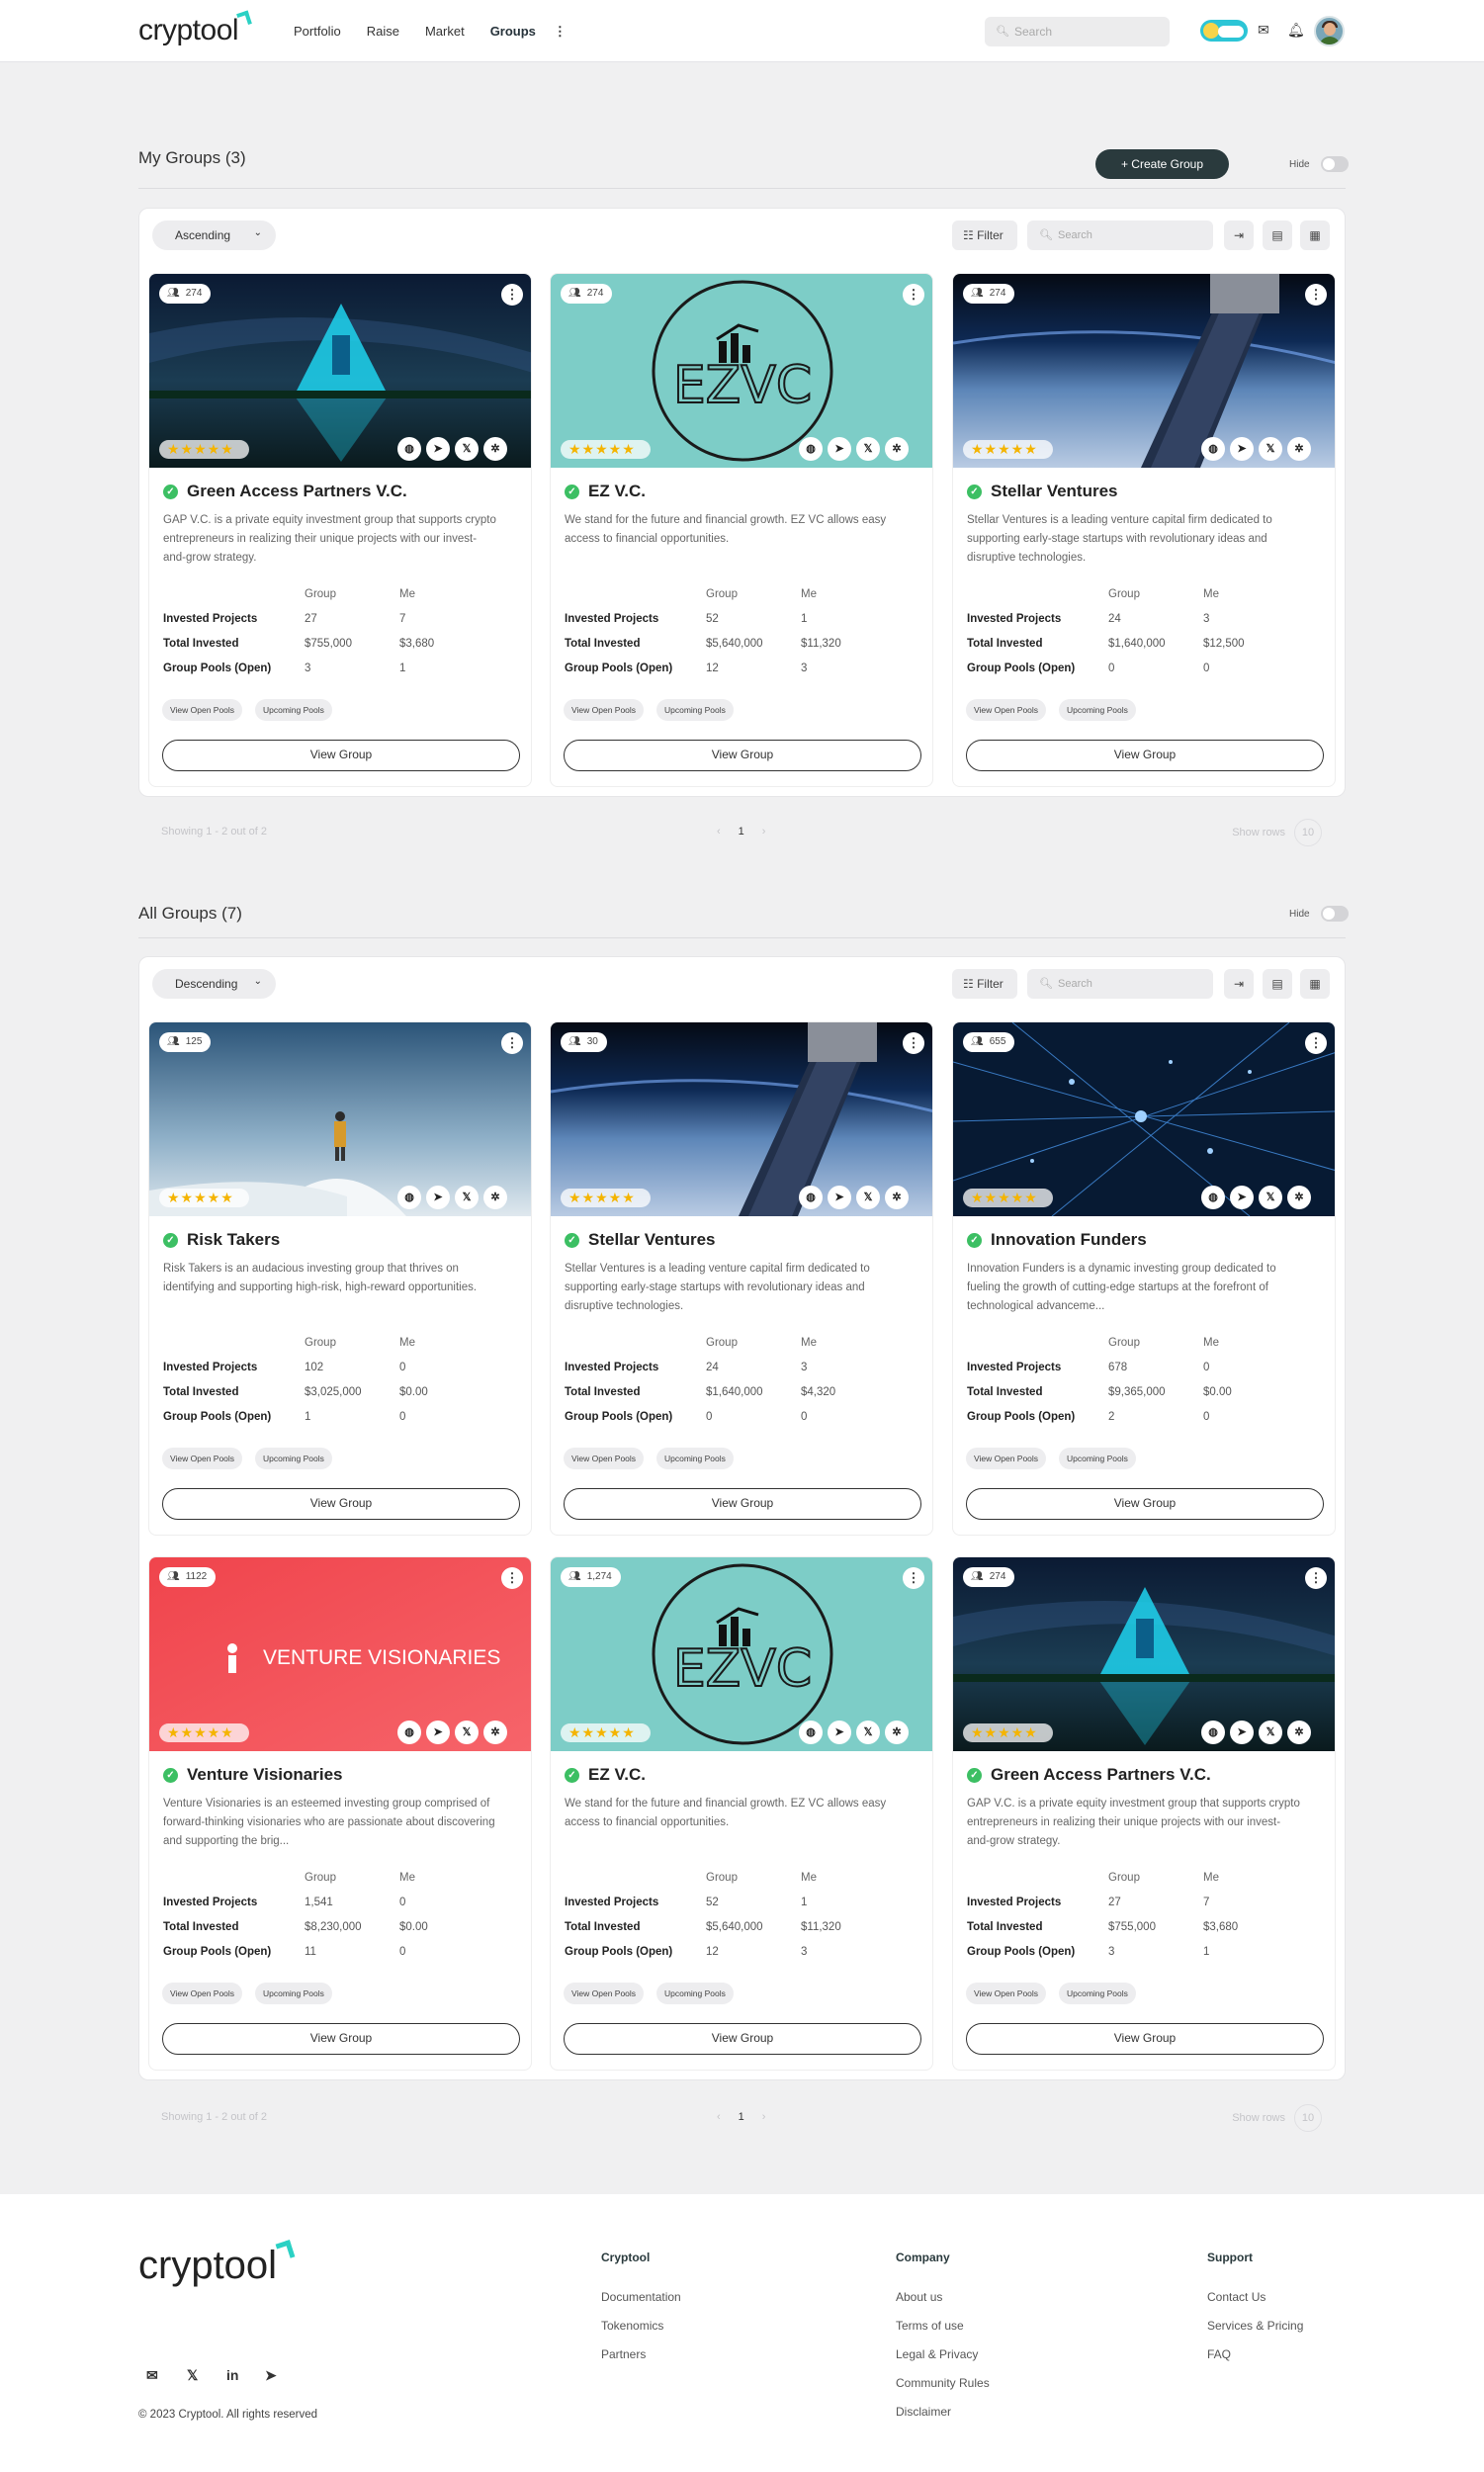 The height and width of the screenshot is (2472, 1484). What do you see at coordinates (641, 2354) in the screenshot?
I see `footer-link: Partners` at bounding box center [641, 2354].